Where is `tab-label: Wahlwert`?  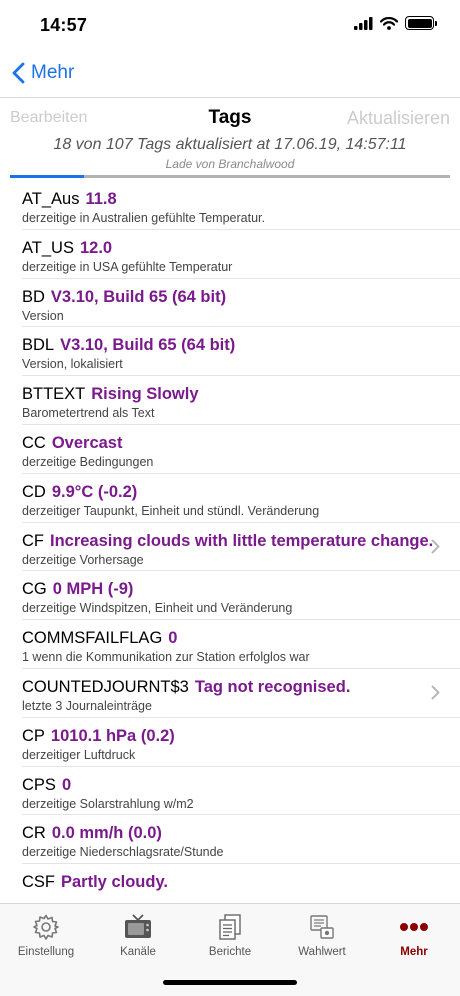
tab-label: Wahlwert is located at coordinates (322, 952).